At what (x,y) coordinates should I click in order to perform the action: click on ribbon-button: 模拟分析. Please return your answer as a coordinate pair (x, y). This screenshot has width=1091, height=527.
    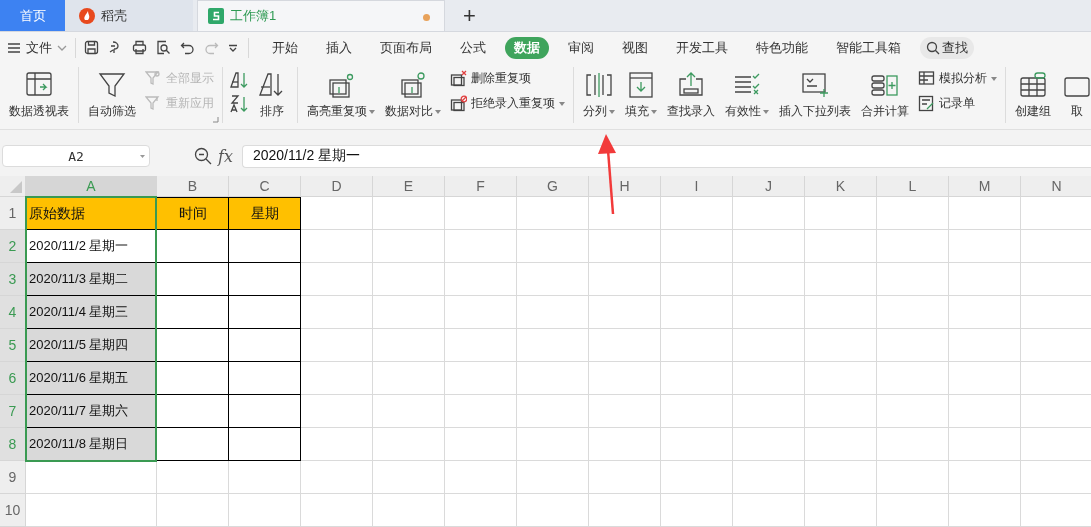
    Looking at the image, I should click on (957, 78).